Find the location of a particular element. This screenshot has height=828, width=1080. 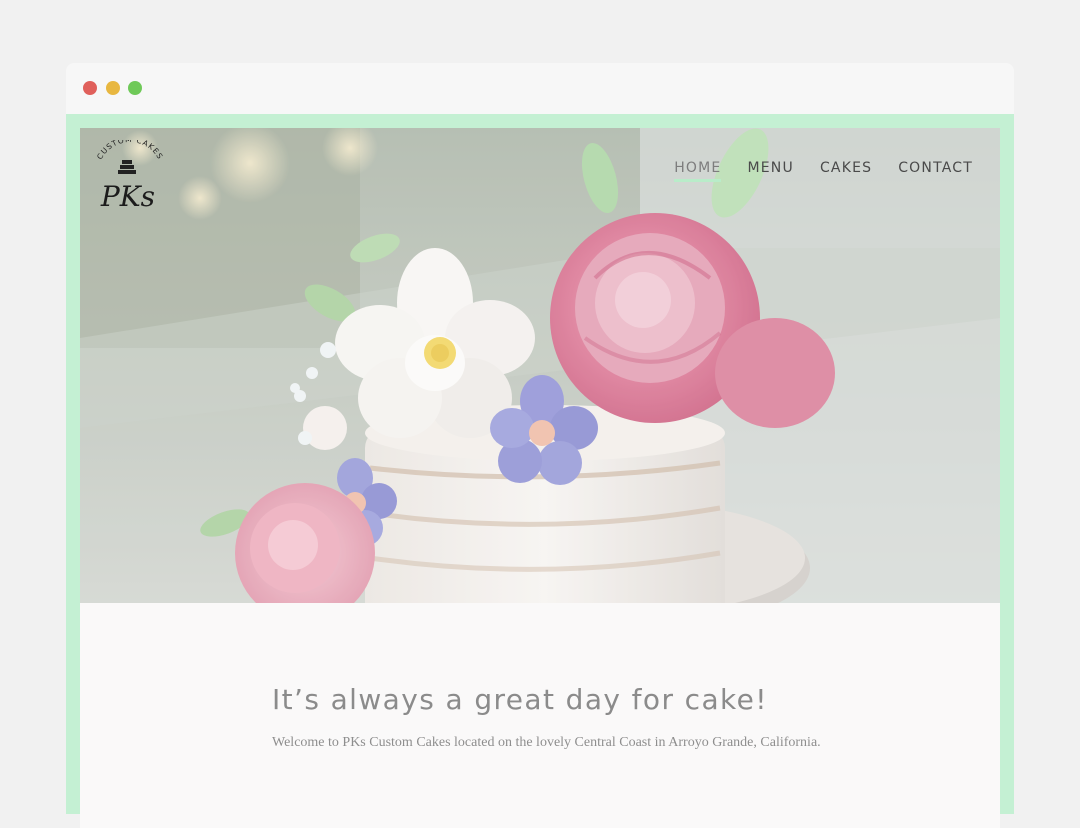

minimize-window-button is located at coordinates (113, 88).